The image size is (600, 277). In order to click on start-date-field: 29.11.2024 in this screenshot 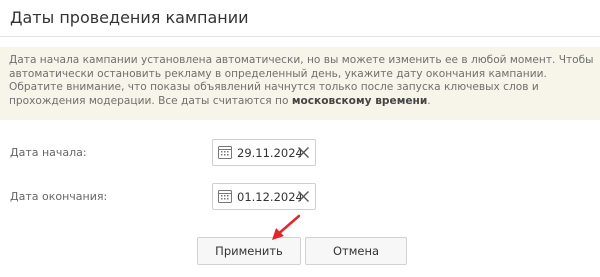, I will do `click(264, 152)`.